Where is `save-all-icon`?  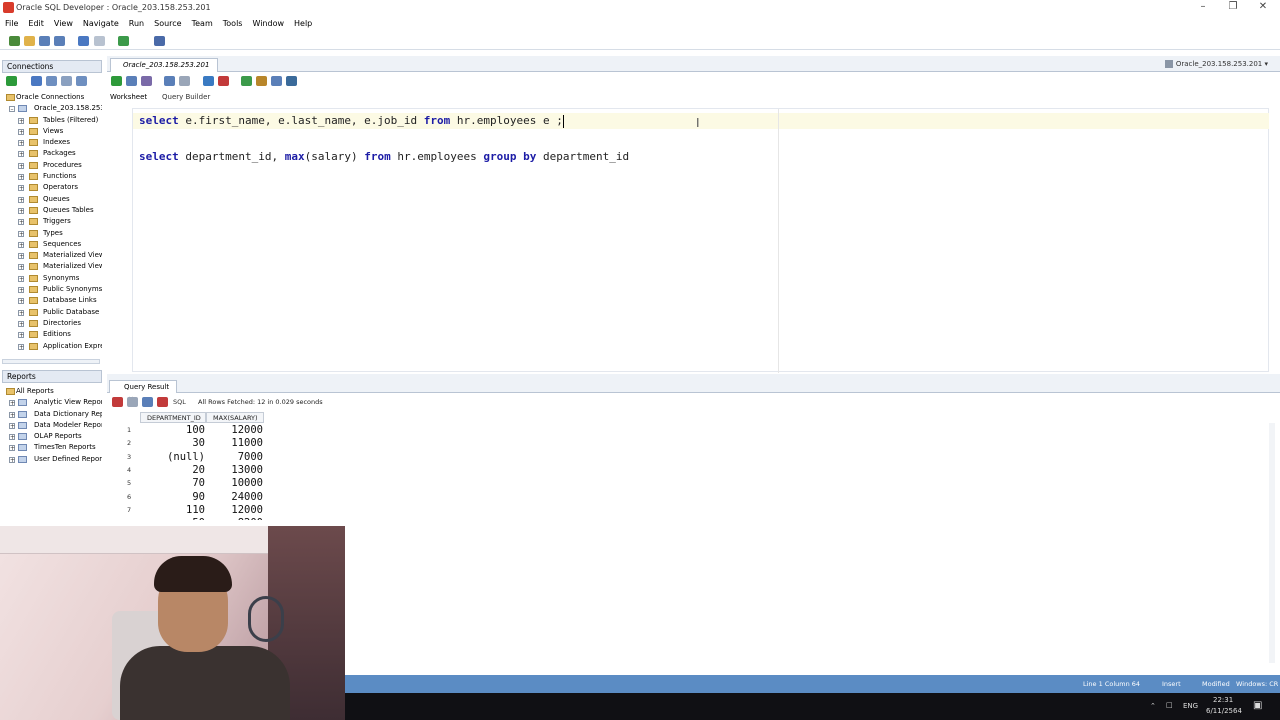 save-all-icon is located at coordinates (59, 41).